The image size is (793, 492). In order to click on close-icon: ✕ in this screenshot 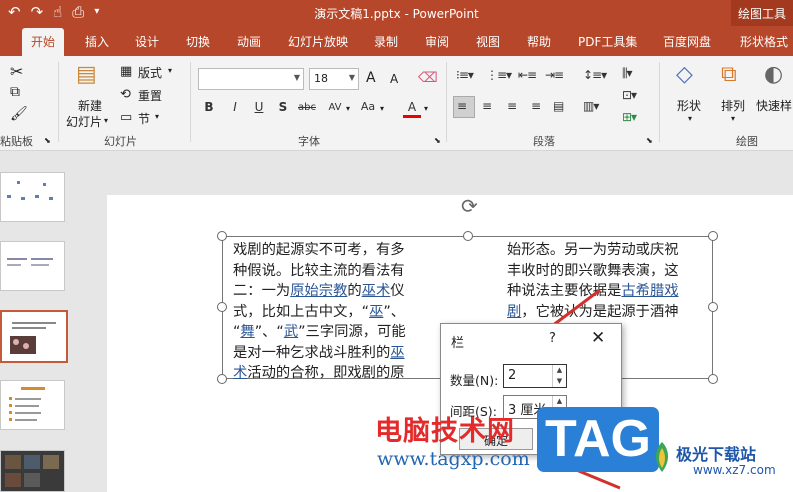, I will do `click(598, 338)`.